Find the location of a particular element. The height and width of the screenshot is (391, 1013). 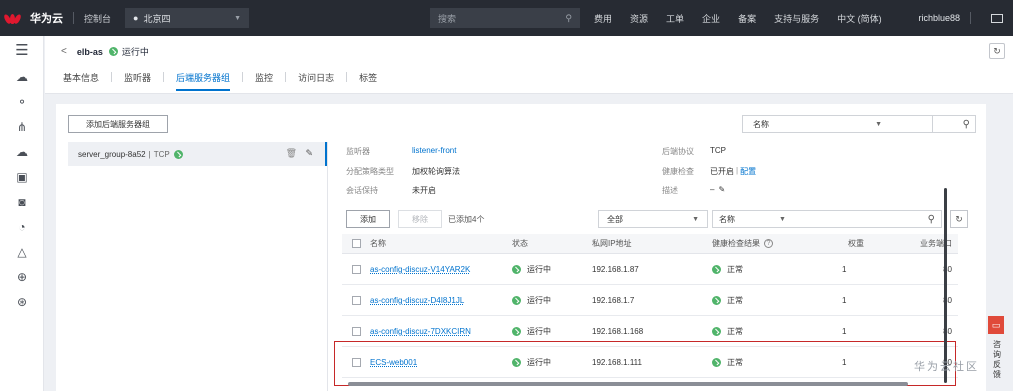

language-selector: 中文 (简体) is located at coordinates (859, 18).